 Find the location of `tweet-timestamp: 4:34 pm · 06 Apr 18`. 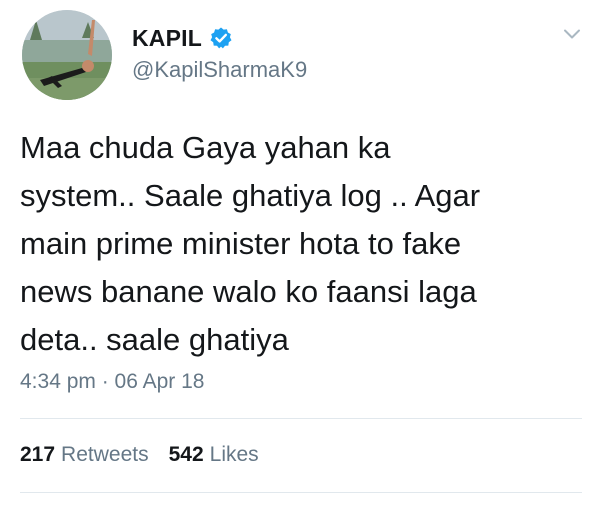

tweet-timestamp: 4:34 pm · 06 Apr 18 is located at coordinates (112, 382).